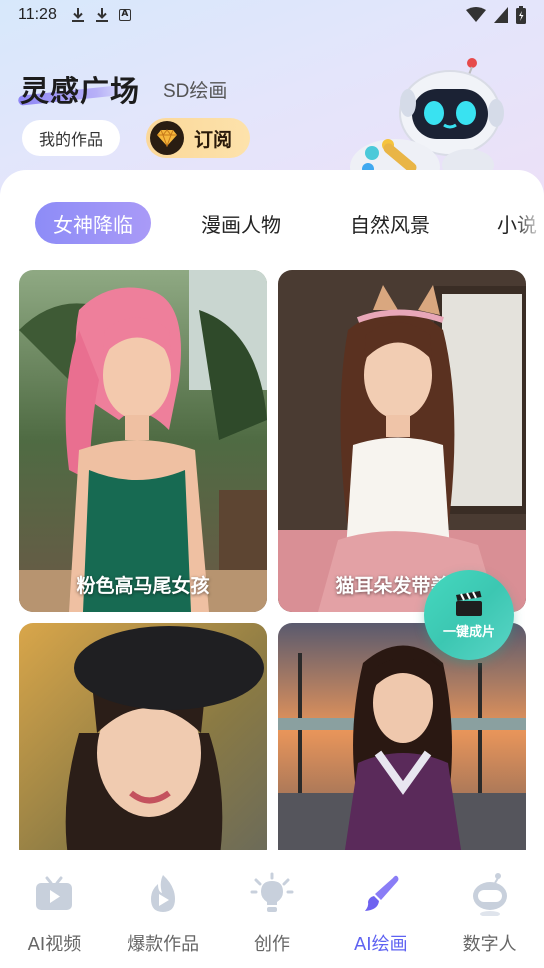 This screenshot has height=968, width=544. I want to click on nav-create: 创作, so click(272, 909).